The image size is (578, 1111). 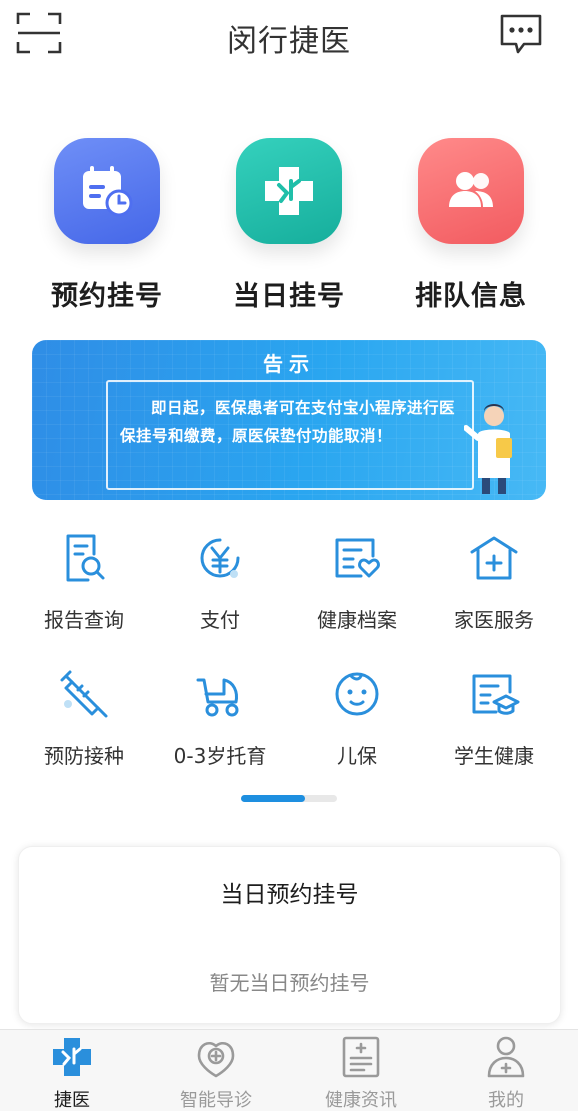 What do you see at coordinates (494, 582) in the screenshot?
I see `service-family-doctor: 家医服务` at bounding box center [494, 582].